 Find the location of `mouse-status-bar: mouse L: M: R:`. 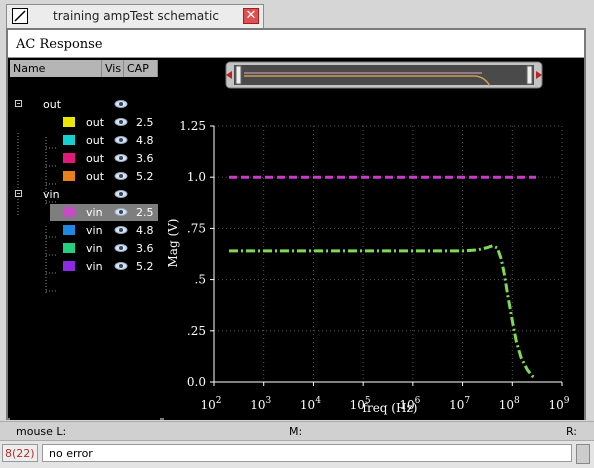

mouse-status-bar: mouse L: M: R: is located at coordinates (297, 430).